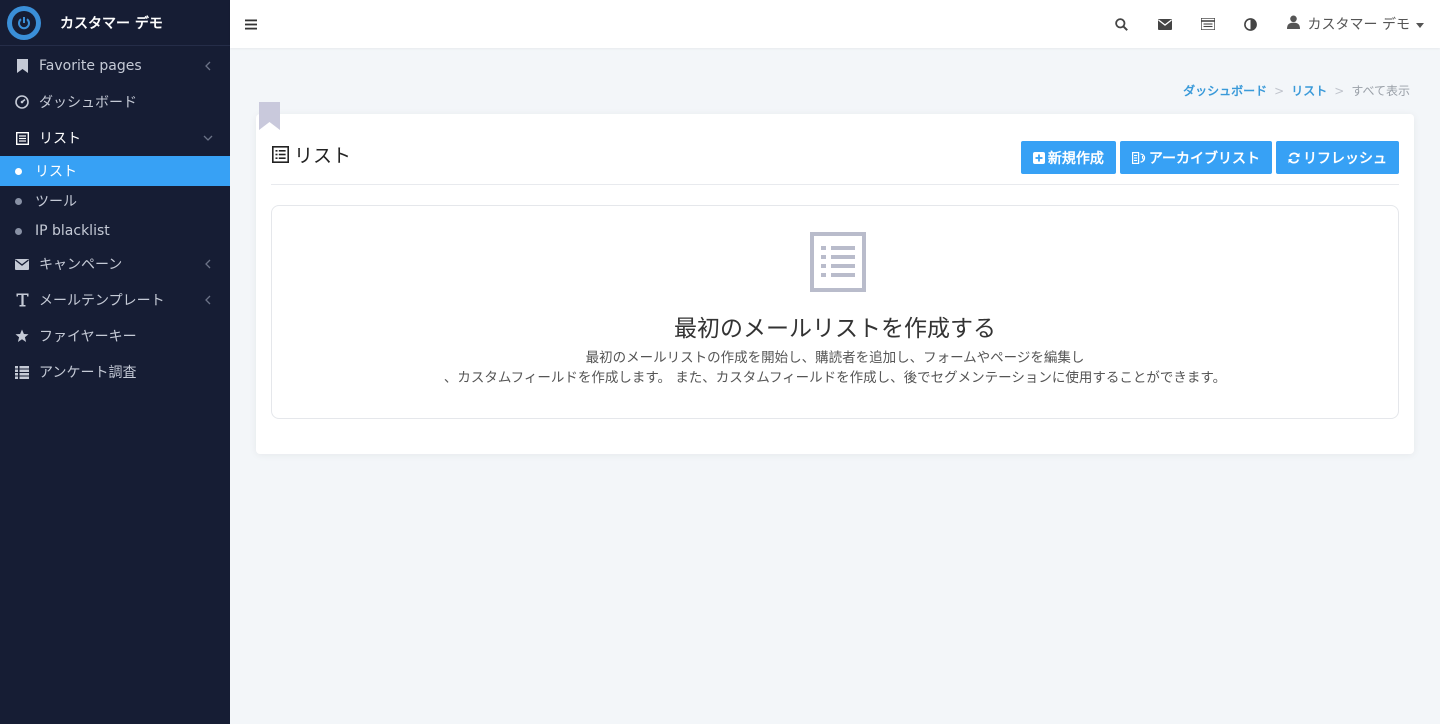 The image size is (1440, 724). I want to click on sidebar-subitem-label: リスト, so click(56, 172).